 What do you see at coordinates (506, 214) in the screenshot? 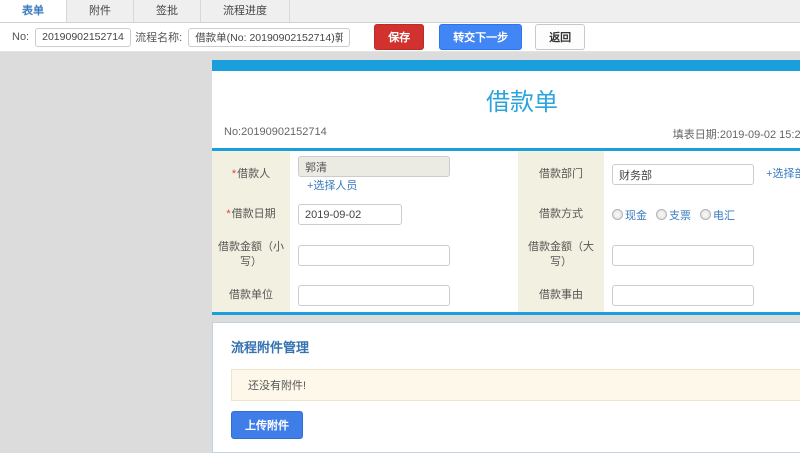
I see `table-row: *借款日期 借款方式 现金` at bounding box center [506, 214].